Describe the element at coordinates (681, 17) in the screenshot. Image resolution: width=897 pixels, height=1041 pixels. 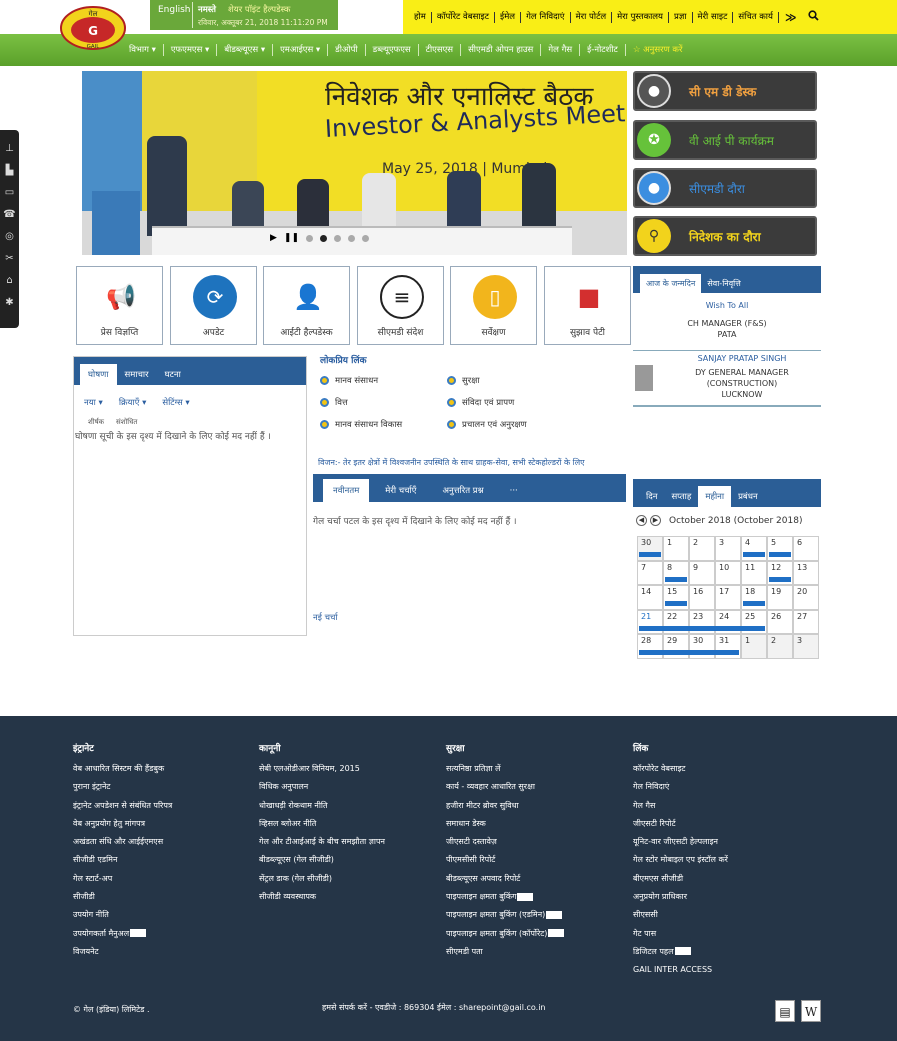
I see `top-link-pragya: प्रज्ञा` at that location.